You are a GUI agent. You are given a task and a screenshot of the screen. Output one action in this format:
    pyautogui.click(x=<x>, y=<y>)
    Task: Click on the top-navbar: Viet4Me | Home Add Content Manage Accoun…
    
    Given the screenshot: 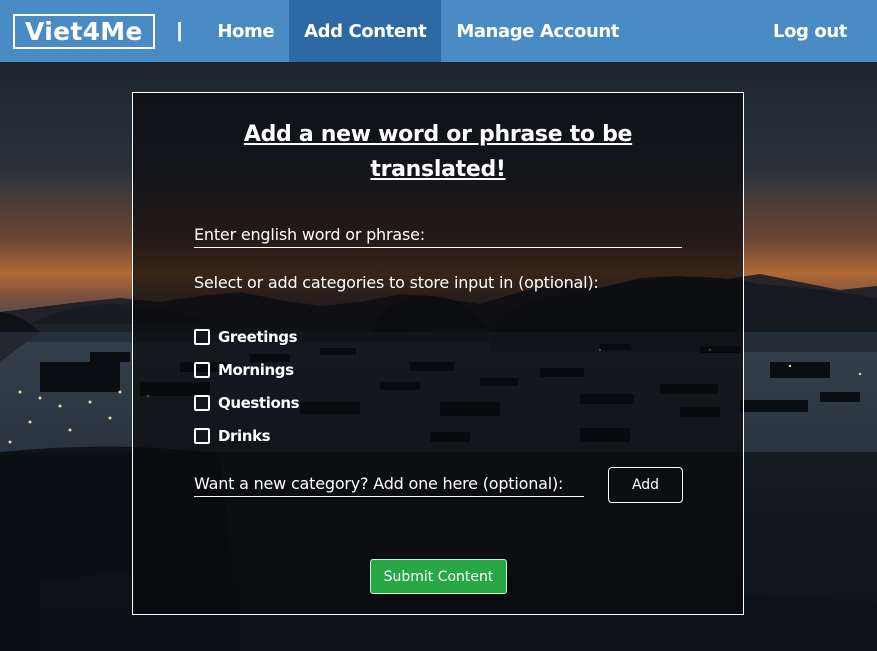 What is the action you would take?
    pyautogui.click(x=438, y=31)
    